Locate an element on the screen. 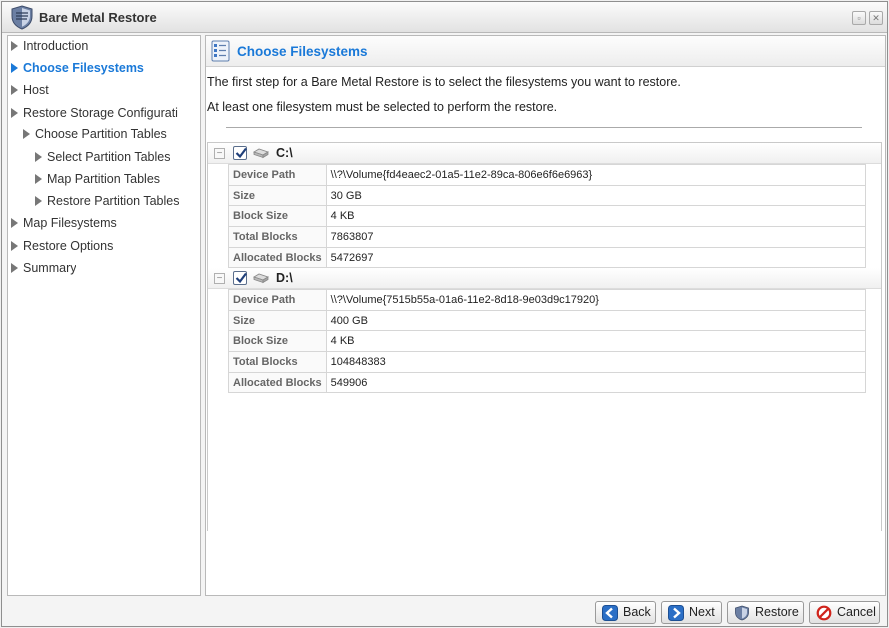 The height and width of the screenshot is (628, 889). restore-button-label: Restore is located at coordinates (777, 612).